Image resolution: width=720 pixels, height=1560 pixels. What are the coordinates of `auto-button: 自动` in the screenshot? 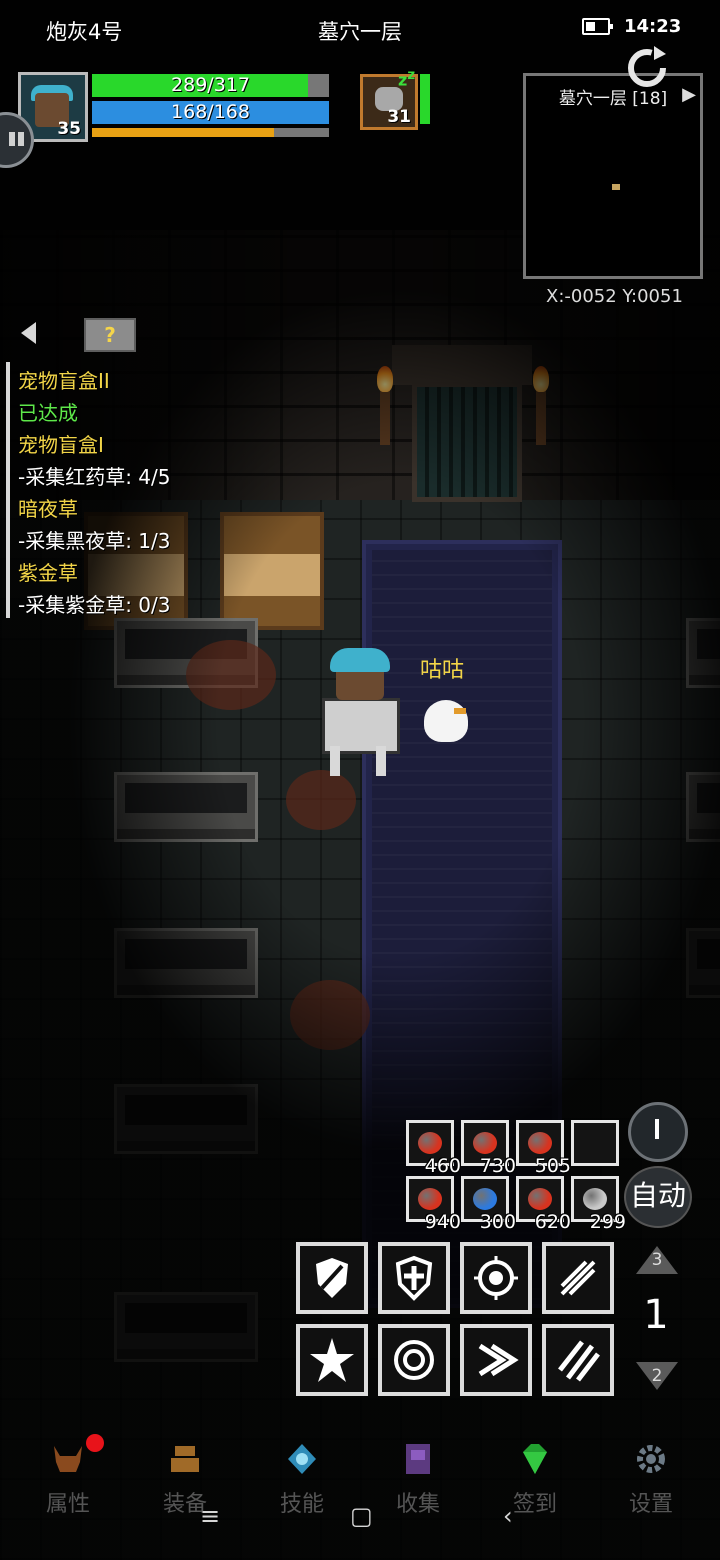 It's located at (658, 1197).